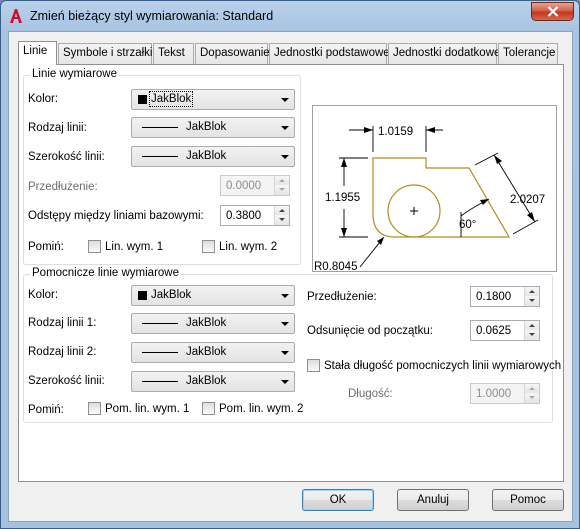 The image size is (580, 529). I want to click on baseline-spacing-input, so click(247, 215).